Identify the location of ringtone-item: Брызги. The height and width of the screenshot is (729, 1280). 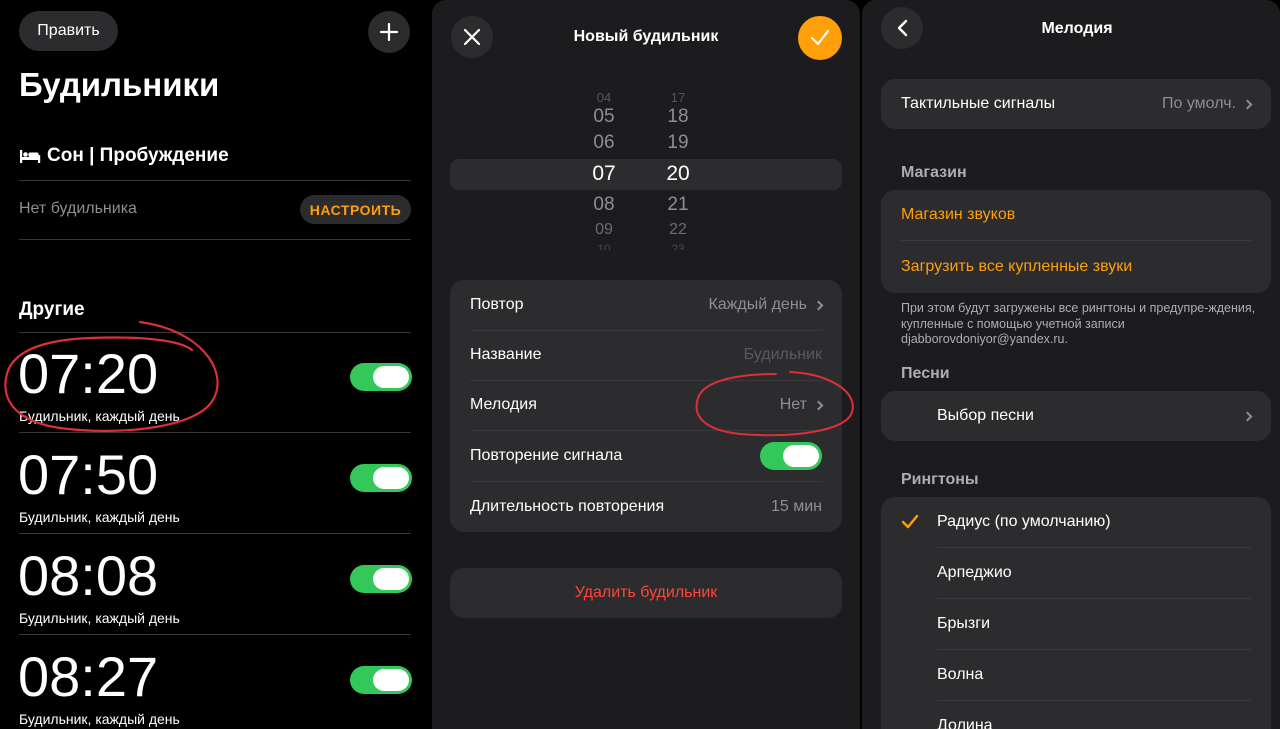
(1094, 624).